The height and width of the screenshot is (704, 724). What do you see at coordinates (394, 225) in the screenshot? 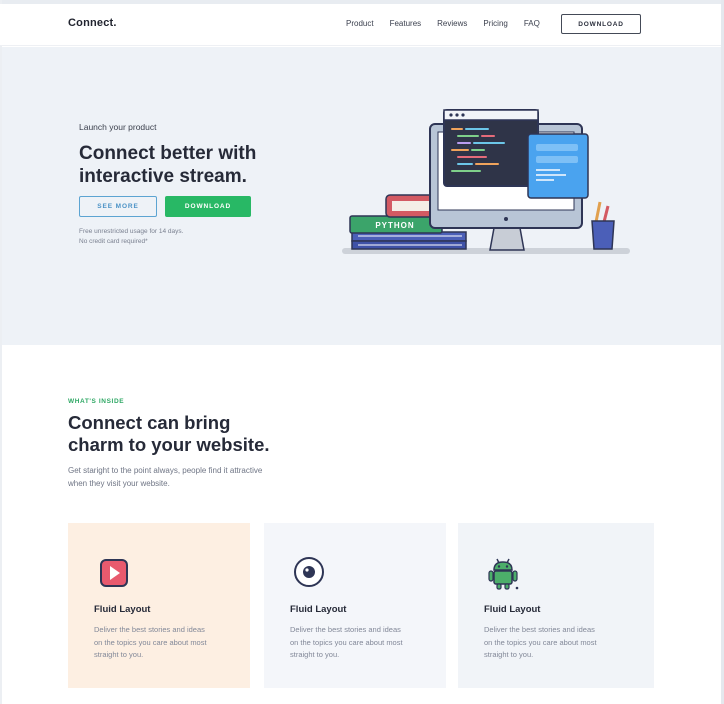
I see `python-book-label: PYTHON` at bounding box center [394, 225].